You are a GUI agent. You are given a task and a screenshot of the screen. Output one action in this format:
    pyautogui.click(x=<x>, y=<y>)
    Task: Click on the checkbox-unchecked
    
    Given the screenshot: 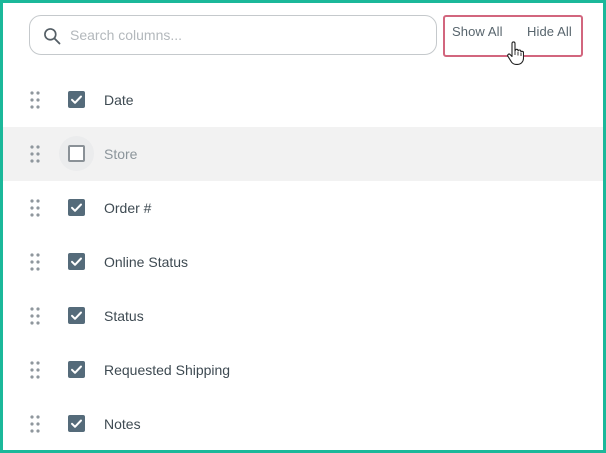 What is the action you would take?
    pyautogui.click(x=76, y=153)
    